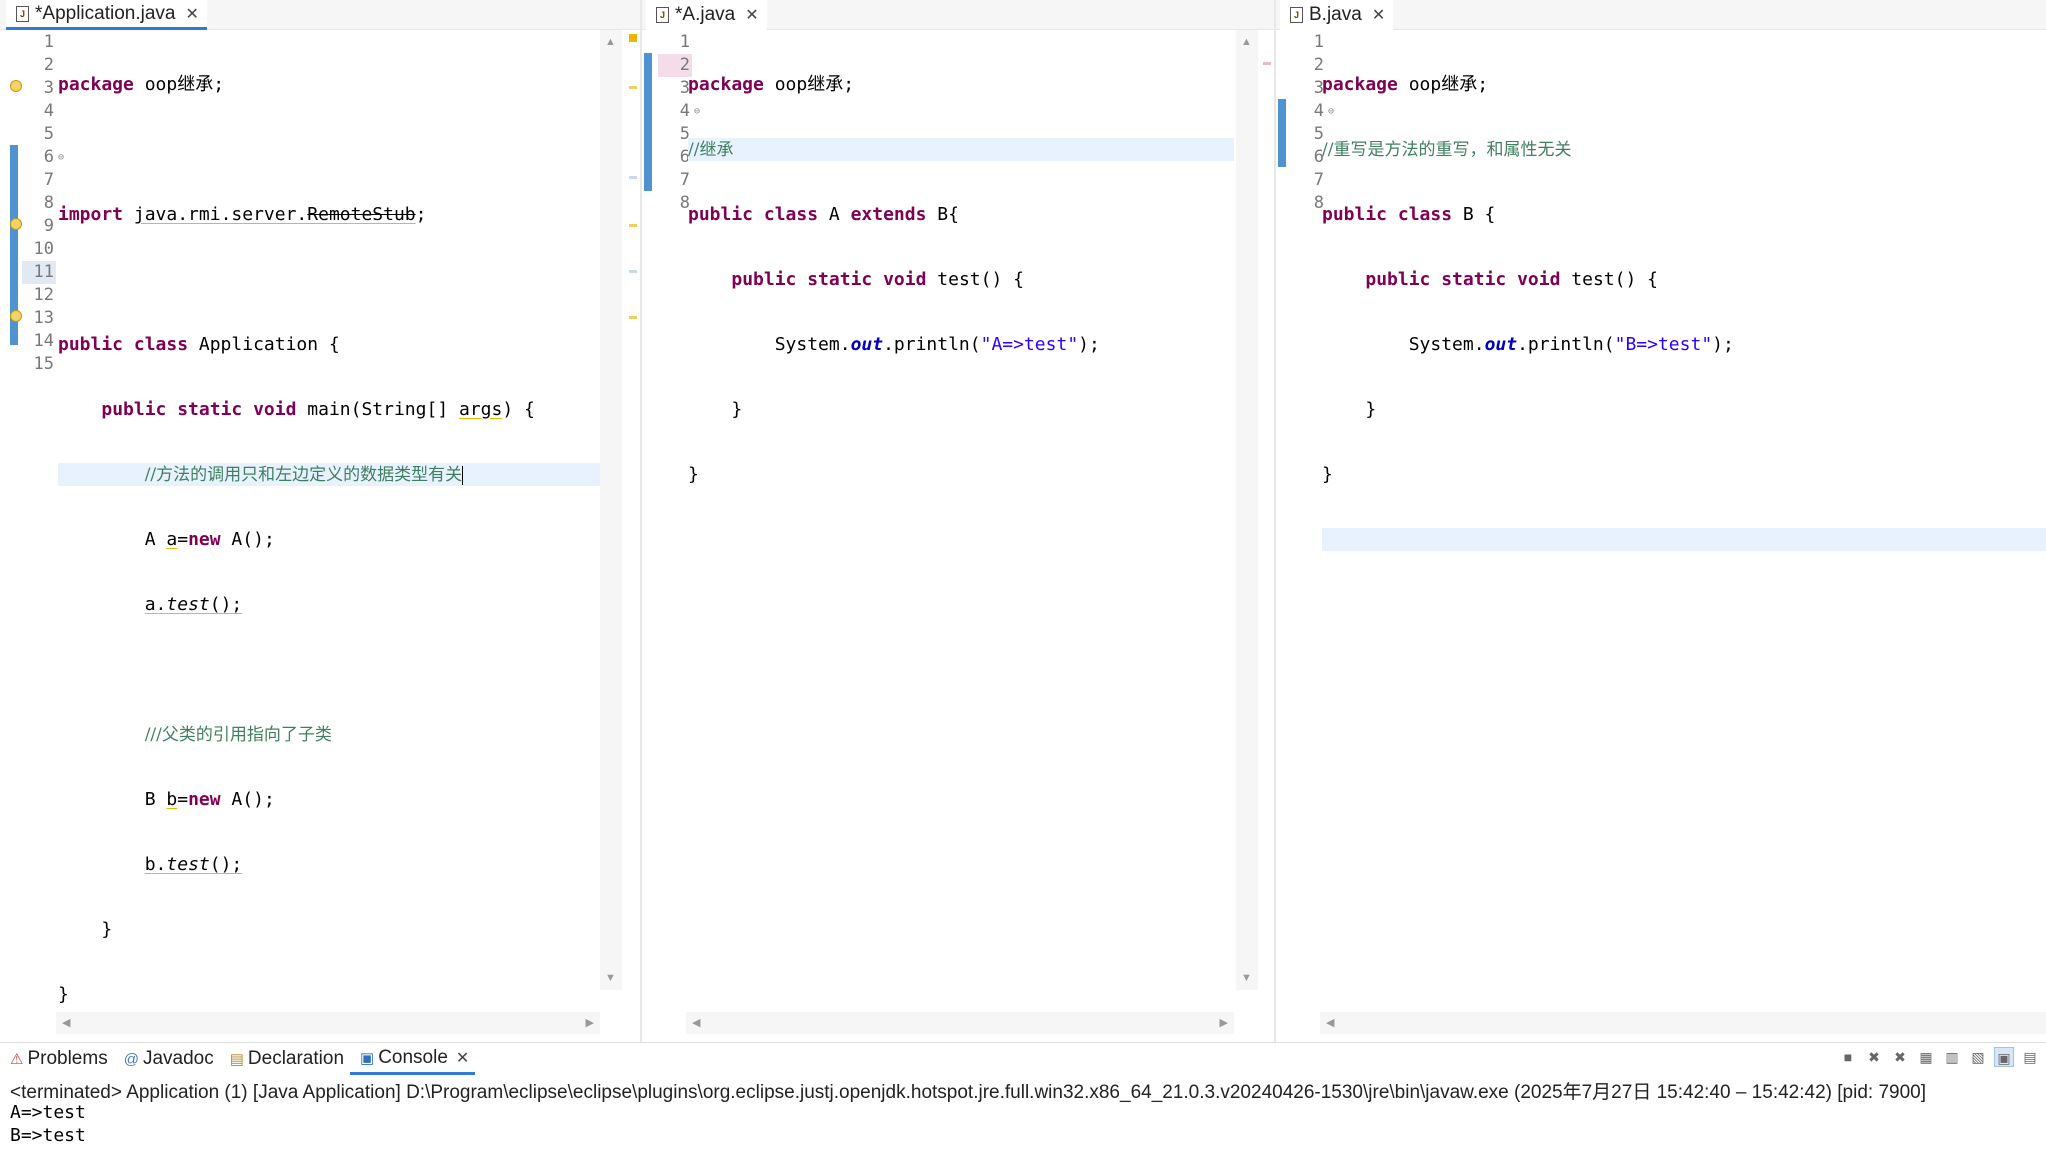 The image size is (2046, 1150). I want to click on tab-a-java: J *A.java ✕, so click(706, 15).